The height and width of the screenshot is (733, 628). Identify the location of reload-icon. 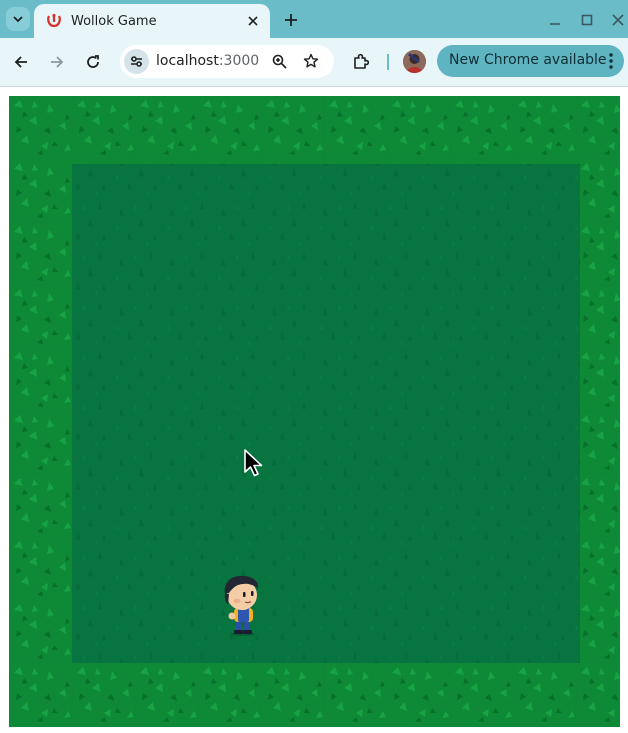
(93, 61).